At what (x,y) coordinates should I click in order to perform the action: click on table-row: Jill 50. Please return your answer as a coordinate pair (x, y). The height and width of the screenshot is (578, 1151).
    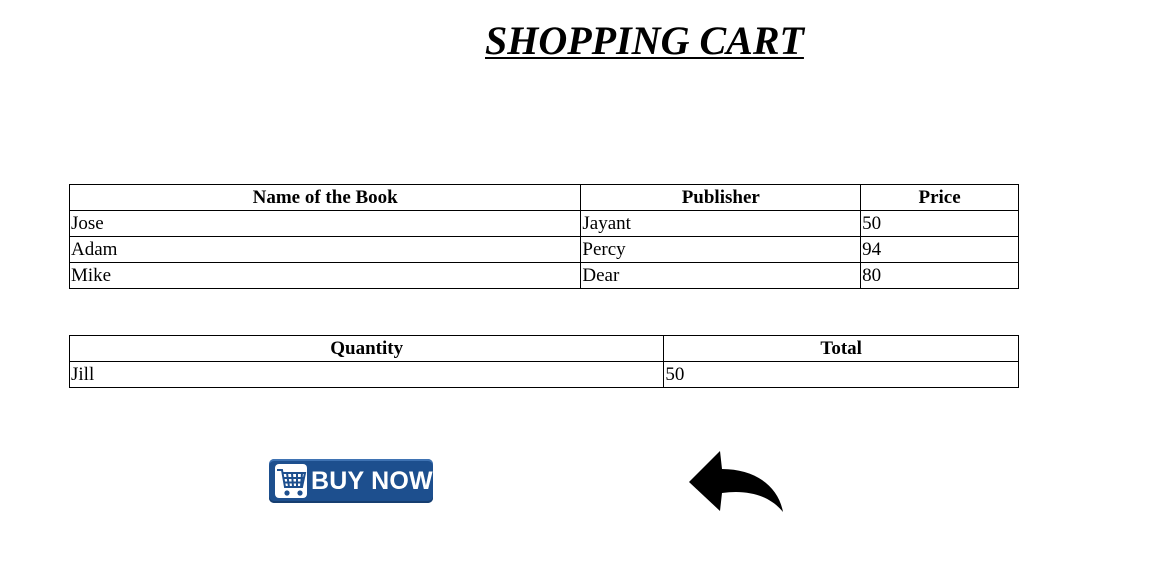
    Looking at the image, I should click on (543, 374).